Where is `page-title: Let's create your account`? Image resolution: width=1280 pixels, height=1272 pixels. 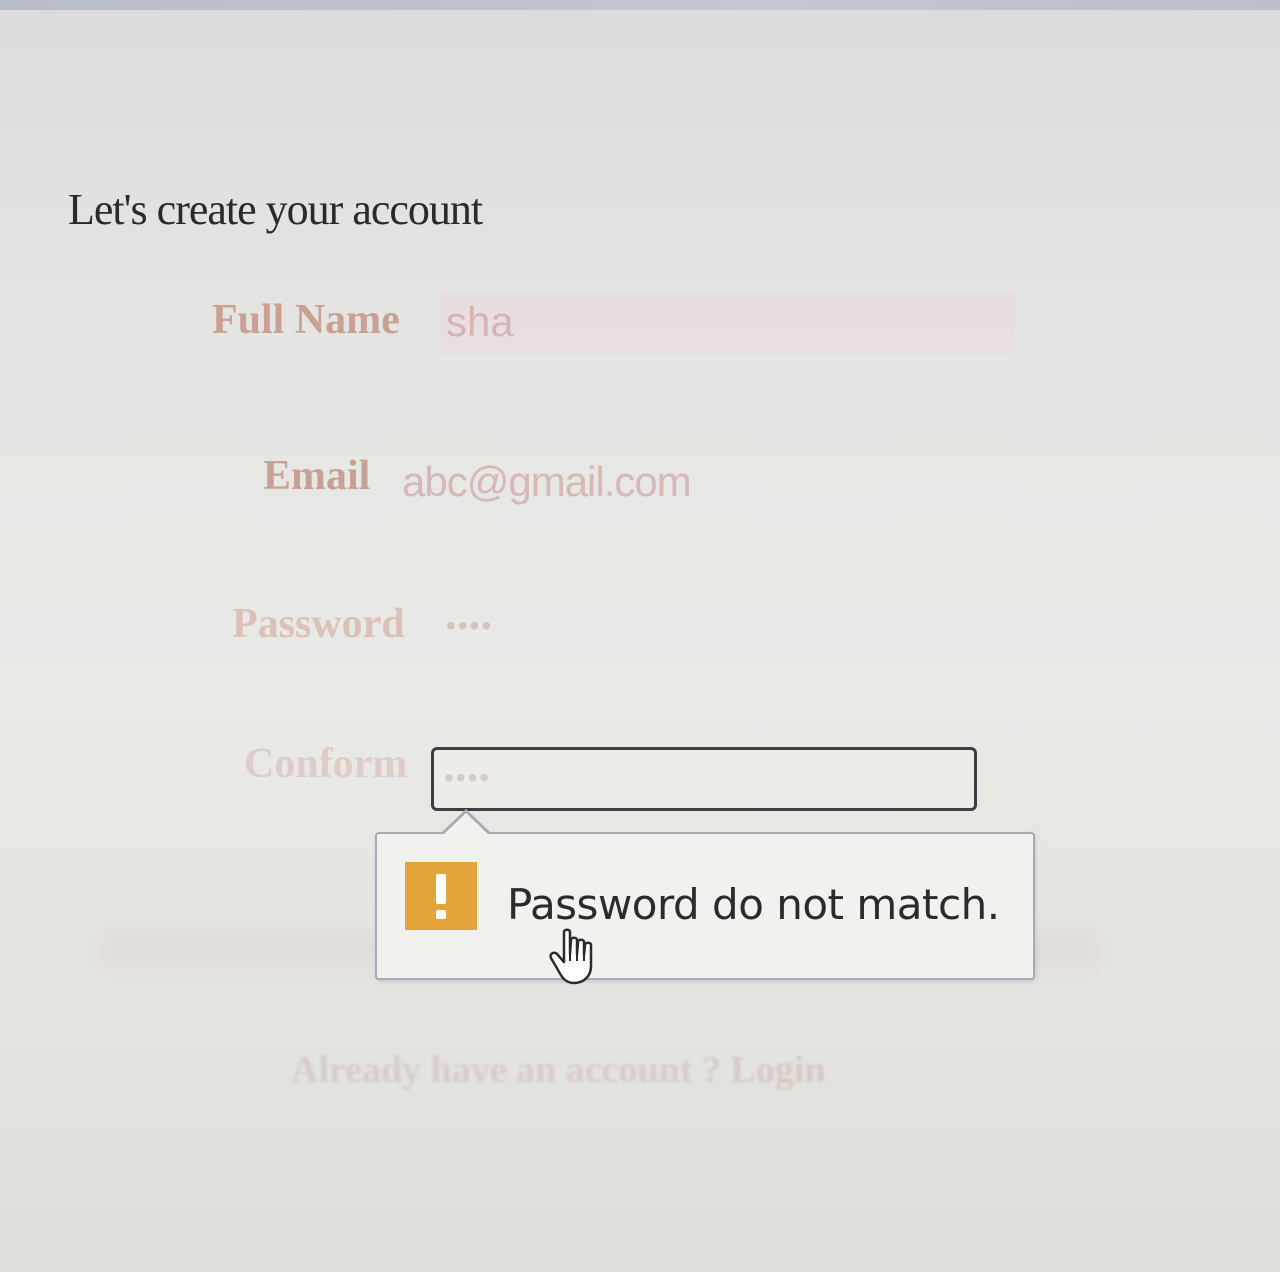 page-title: Let's create your account is located at coordinates (275, 209).